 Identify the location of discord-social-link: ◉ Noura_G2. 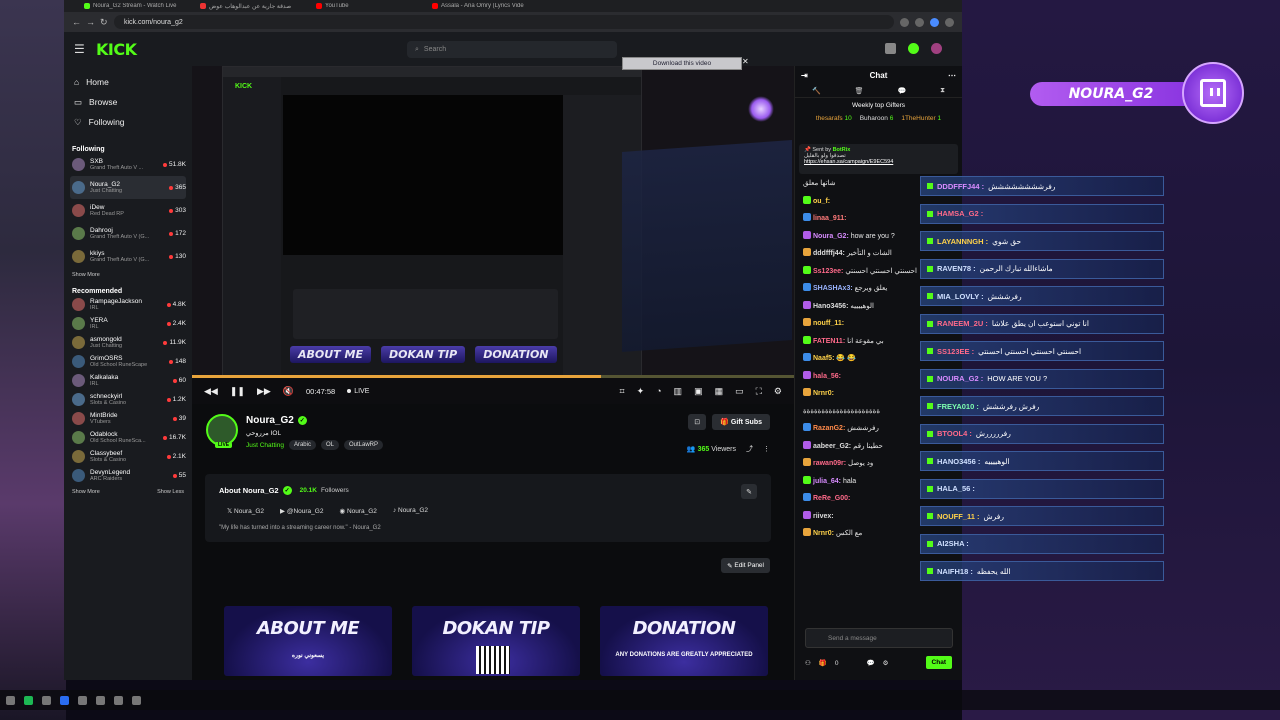
(357, 511).